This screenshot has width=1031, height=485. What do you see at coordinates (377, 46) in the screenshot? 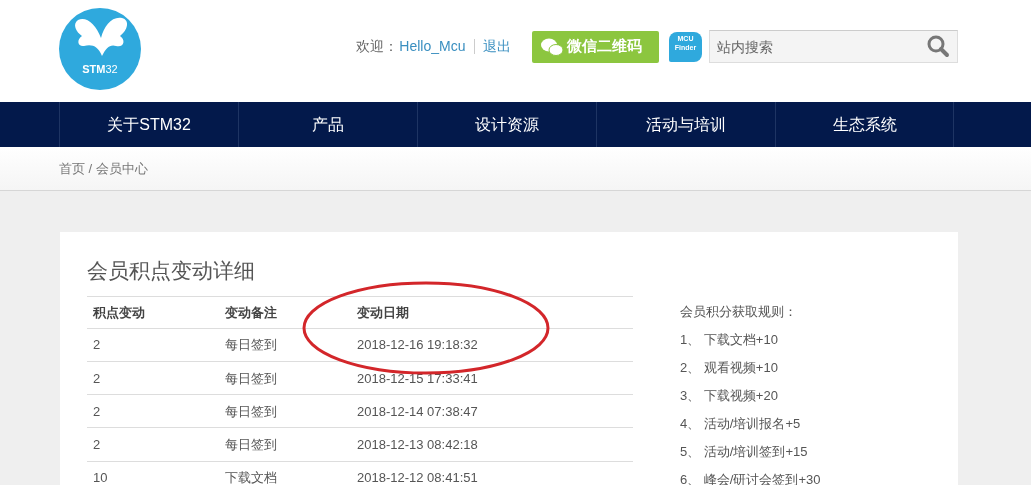
I see `welcome-label: 欢迎：` at bounding box center [377, 46].